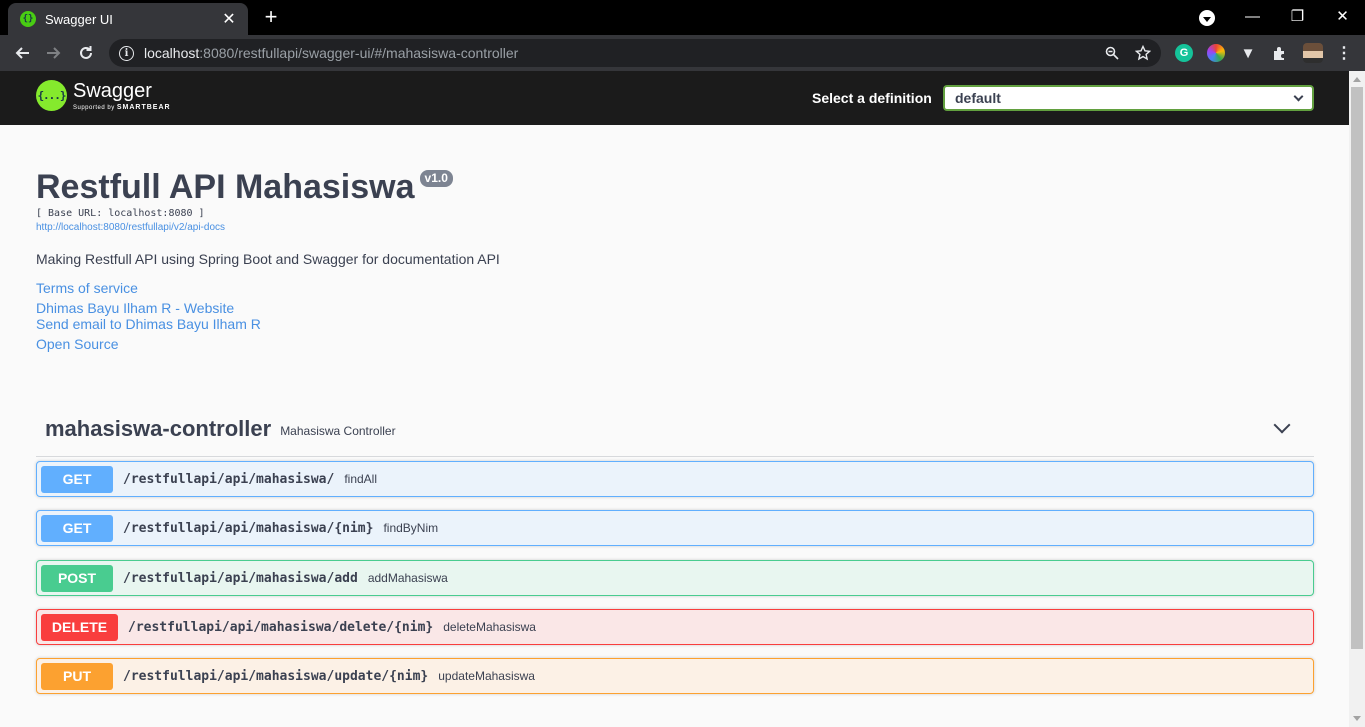 The width and height of the screenshot is (1365, 727). I want to click on extensions-puzzle-icon, so click(1280, 53).